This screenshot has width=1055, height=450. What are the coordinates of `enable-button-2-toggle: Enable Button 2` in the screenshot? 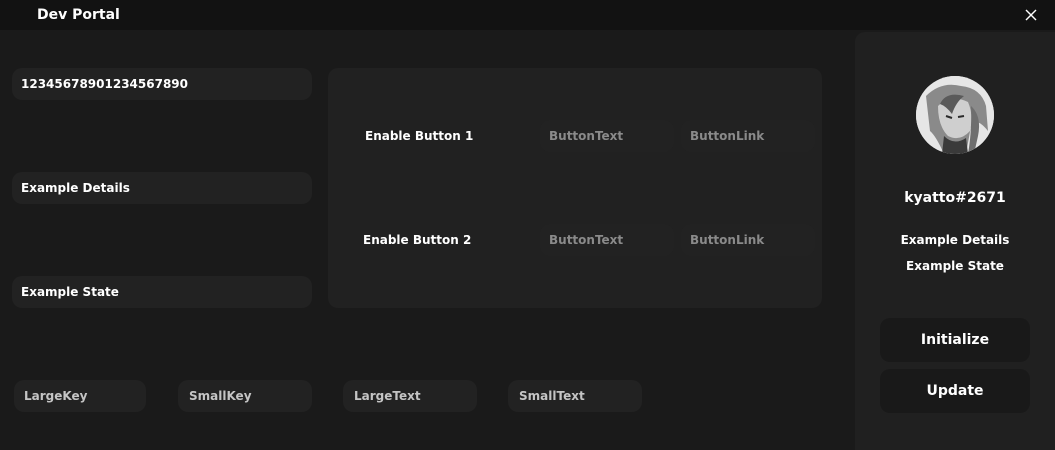 It's located at (417, 240).